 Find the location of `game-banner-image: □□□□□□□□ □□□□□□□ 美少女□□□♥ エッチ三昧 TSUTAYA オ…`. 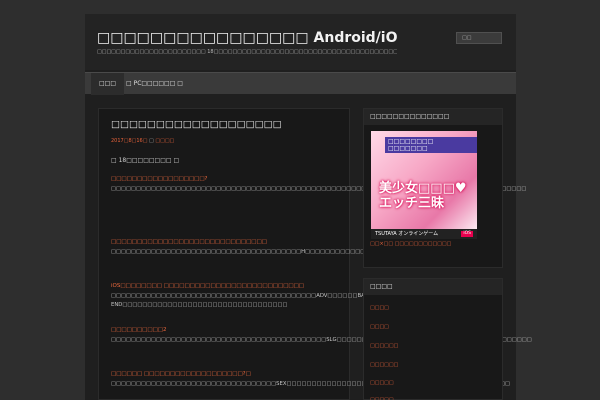

game-banner-image: □□□□□□□□ □□□□□□□ 美少女□□□♥ エッチ三昧 TSUTAYA オ… is located at coordinates (424, 185).